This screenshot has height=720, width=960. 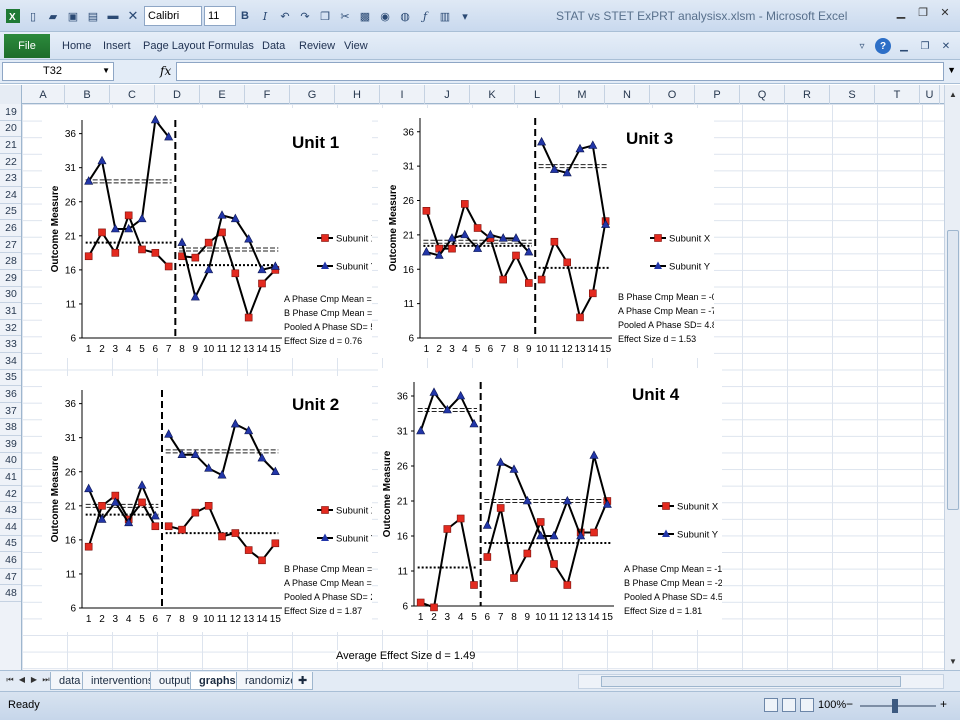 I want to click on column-header-k: K, so click(x=492, y=94).